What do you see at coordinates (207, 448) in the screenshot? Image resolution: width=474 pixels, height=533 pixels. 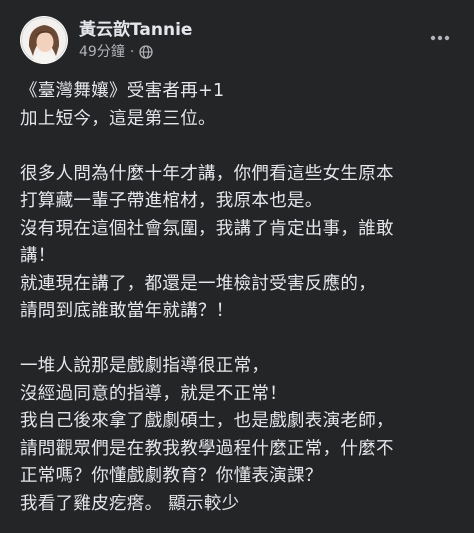 I see `post-line: 請問觀眾們是在教我教學過程什麼正常，什麼不` at bounding box center [207, 448].